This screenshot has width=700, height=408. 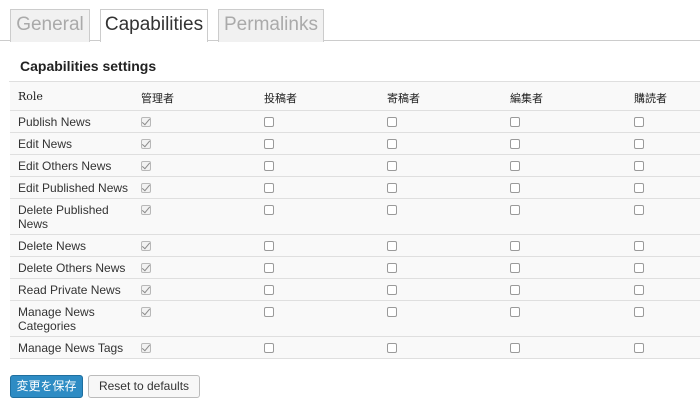 What do you see at coordinates (280, 98) in the screenshot?
I see `column-header-author: 投稿者` at bounding box center [280, 98].